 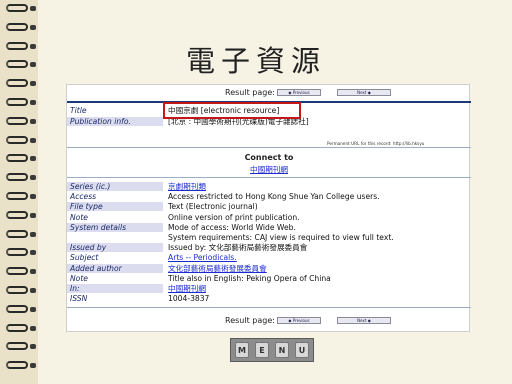 I want to click on field-label: Title, so click(x=78, y=110).